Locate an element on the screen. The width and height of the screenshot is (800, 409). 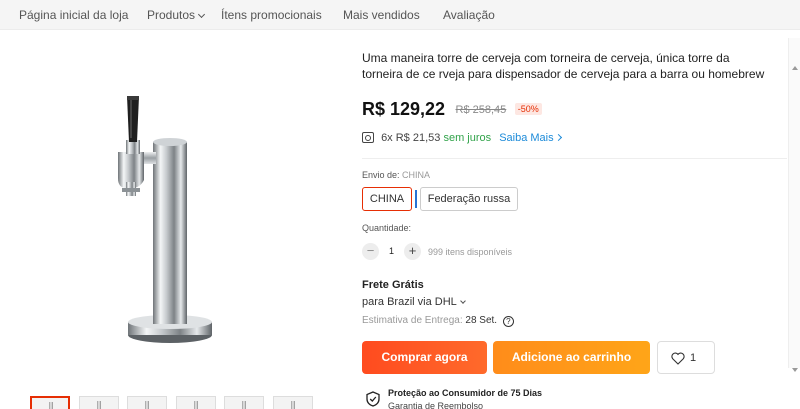
protection-subtitle: Garantia de Reembolso is located at coordinates (436, 405).